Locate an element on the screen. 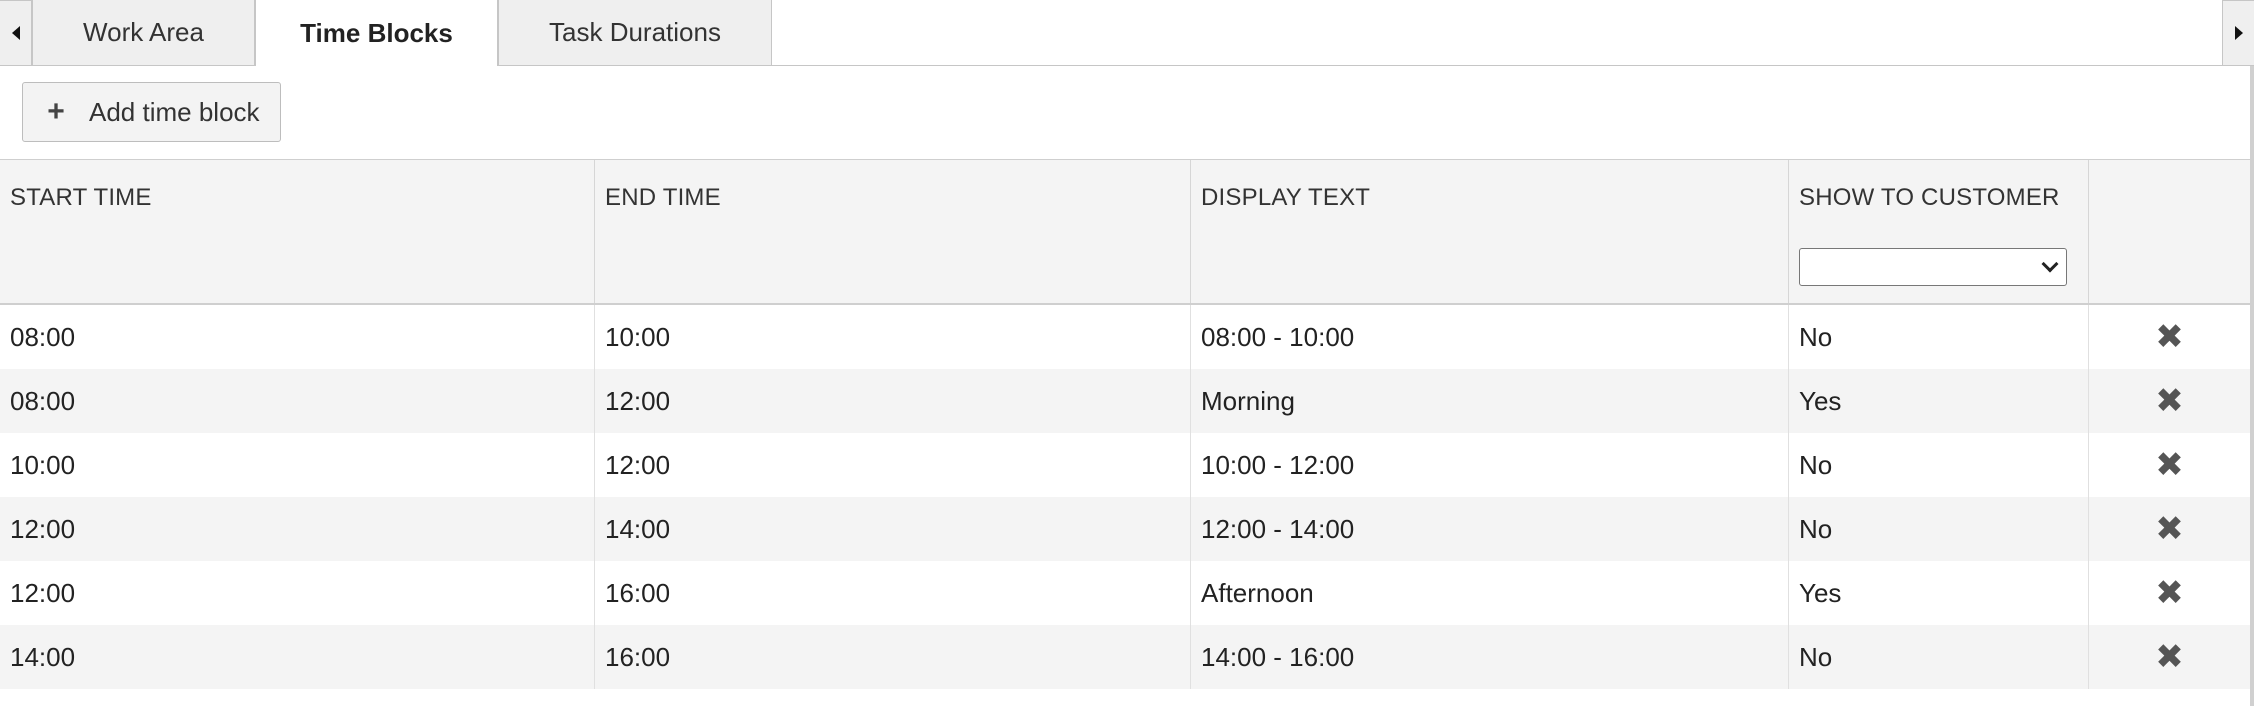 This screenshot has height=706, width=2254. table-row: 12:00 16:00 Afternoon Yes ✖ is located at coordinates (1125, 593).